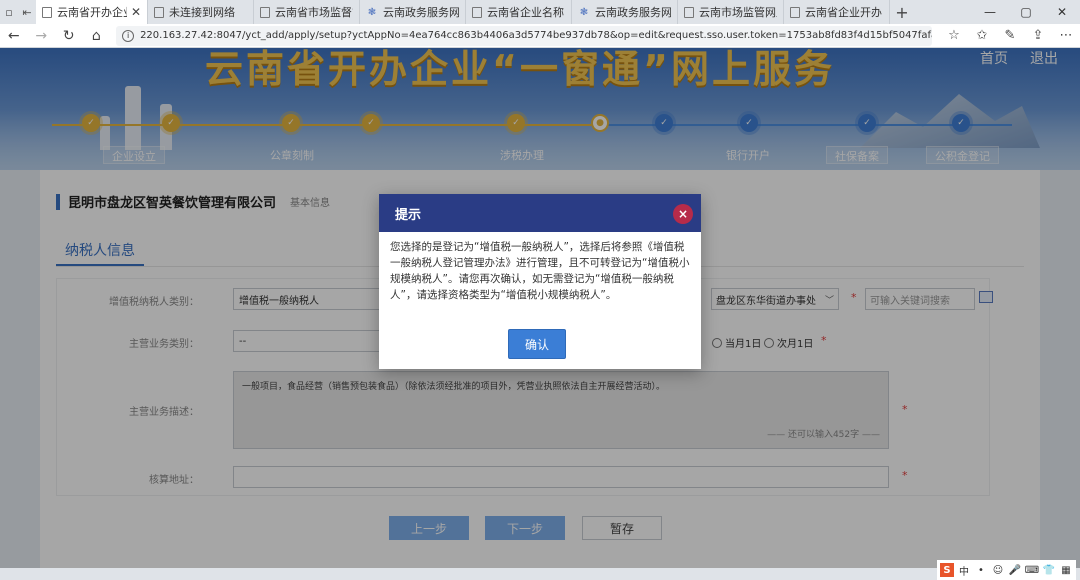 The image size is (1080, 580). I want to click on minimize-icon: —, so click(990, 12).